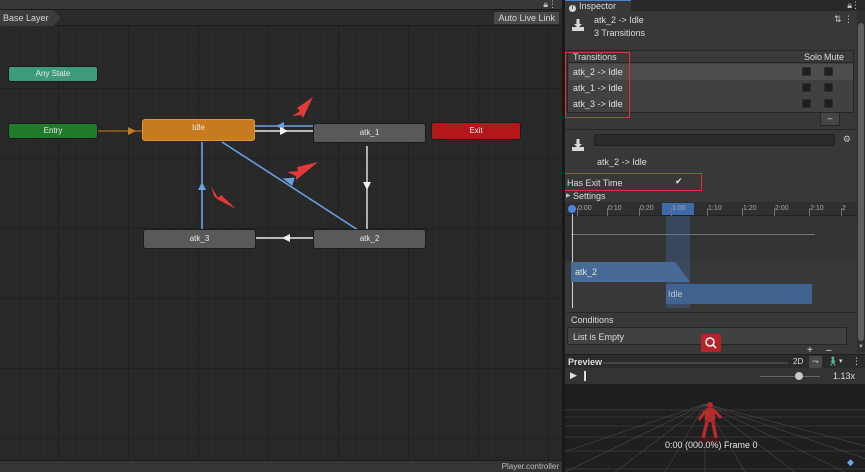  I want to click on tab-inspector: i Inspector, so click(598, 6).